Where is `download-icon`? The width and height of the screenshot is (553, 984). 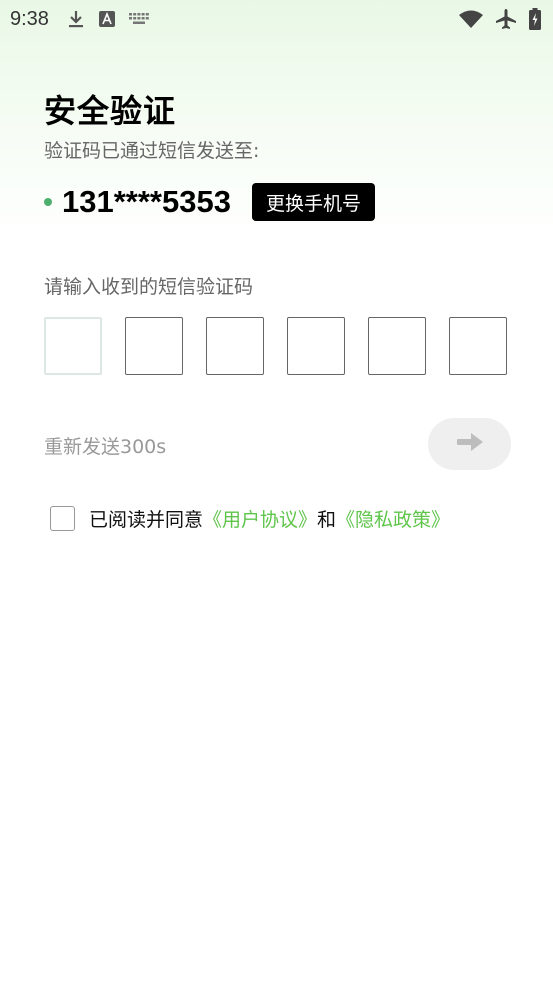
download-icon is located at coordinates (76, 19).